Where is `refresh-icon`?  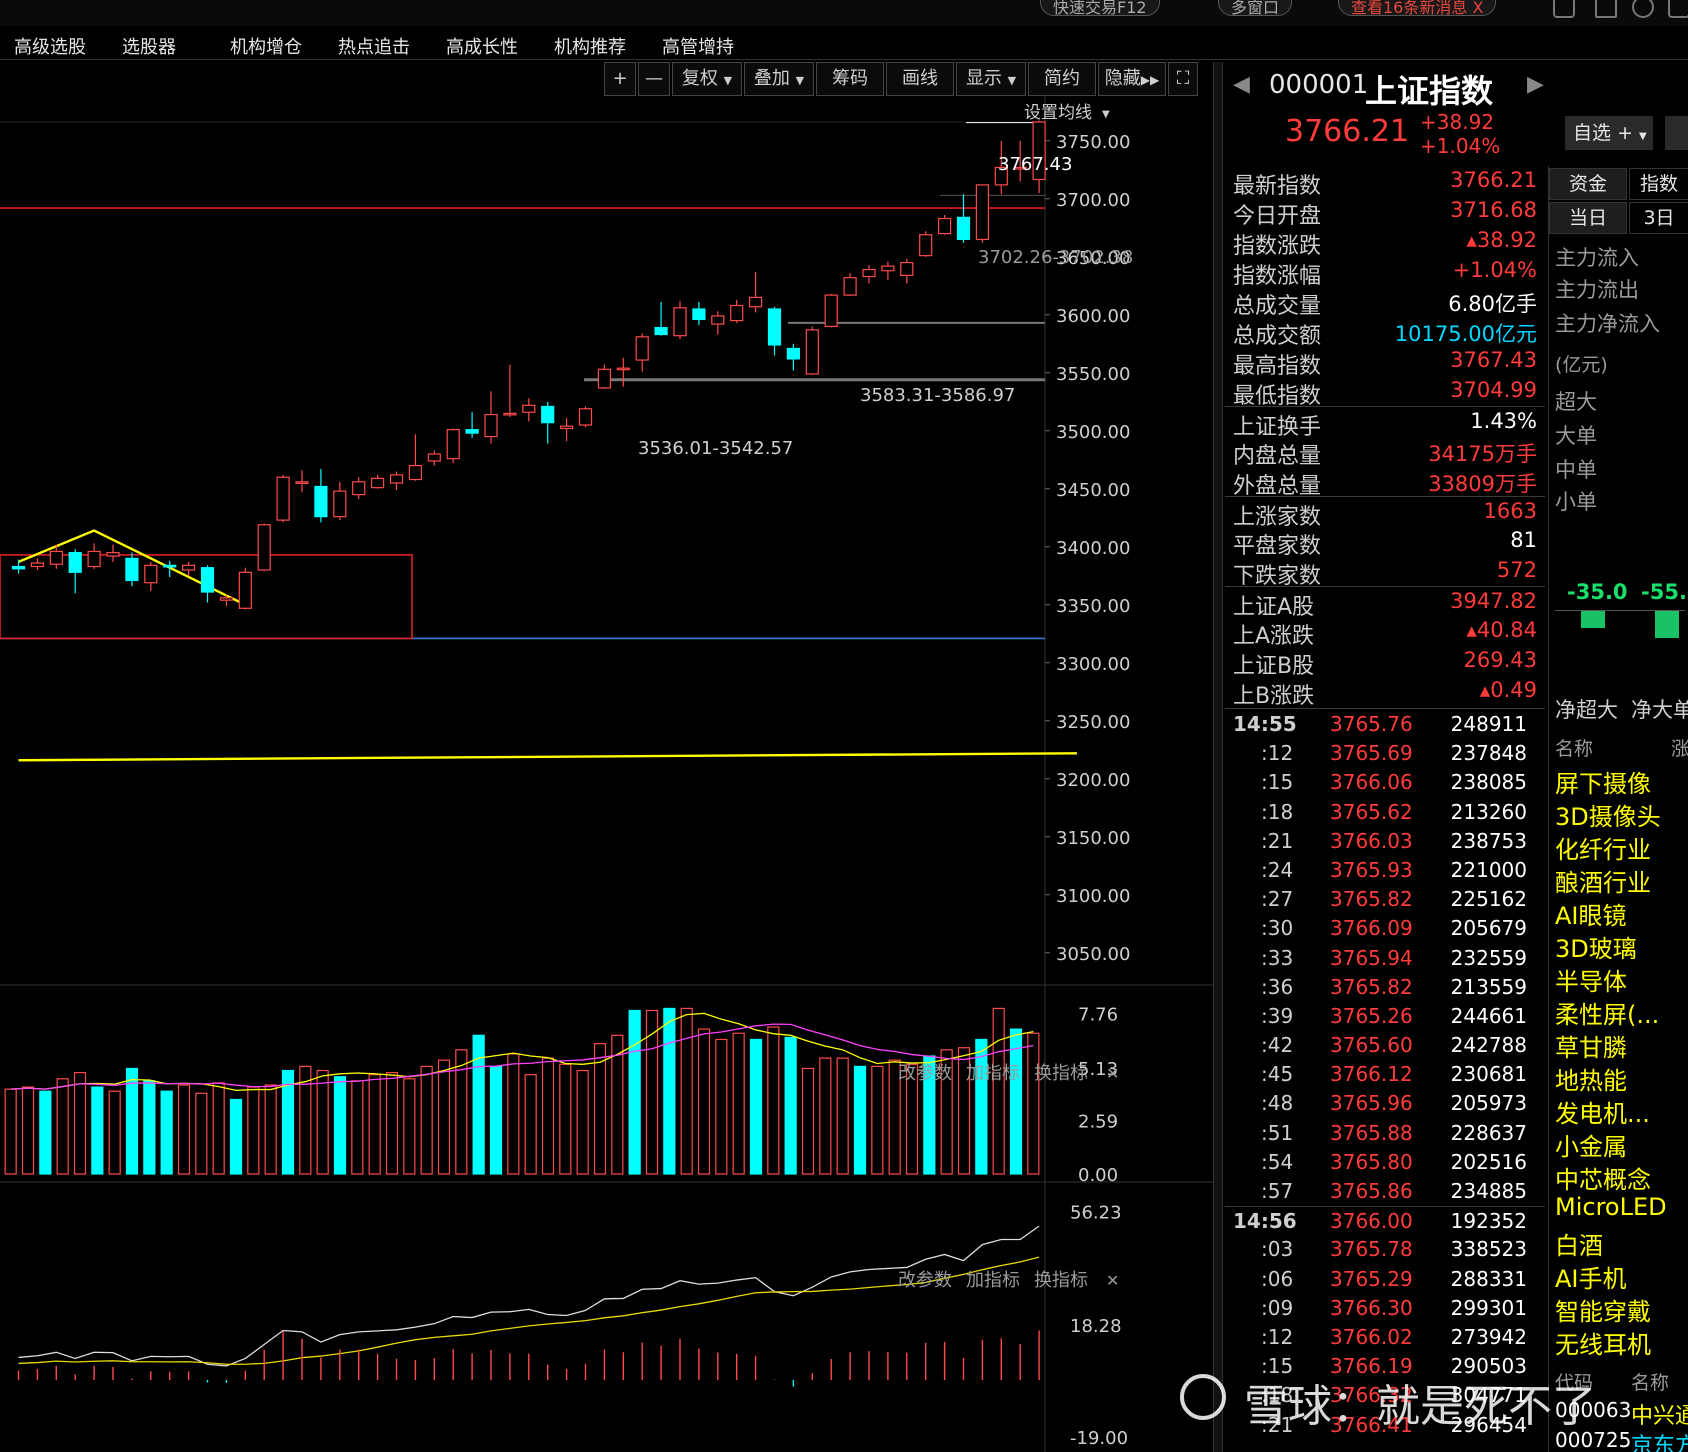
refresh-icon is located at coordinates (1643, 9).